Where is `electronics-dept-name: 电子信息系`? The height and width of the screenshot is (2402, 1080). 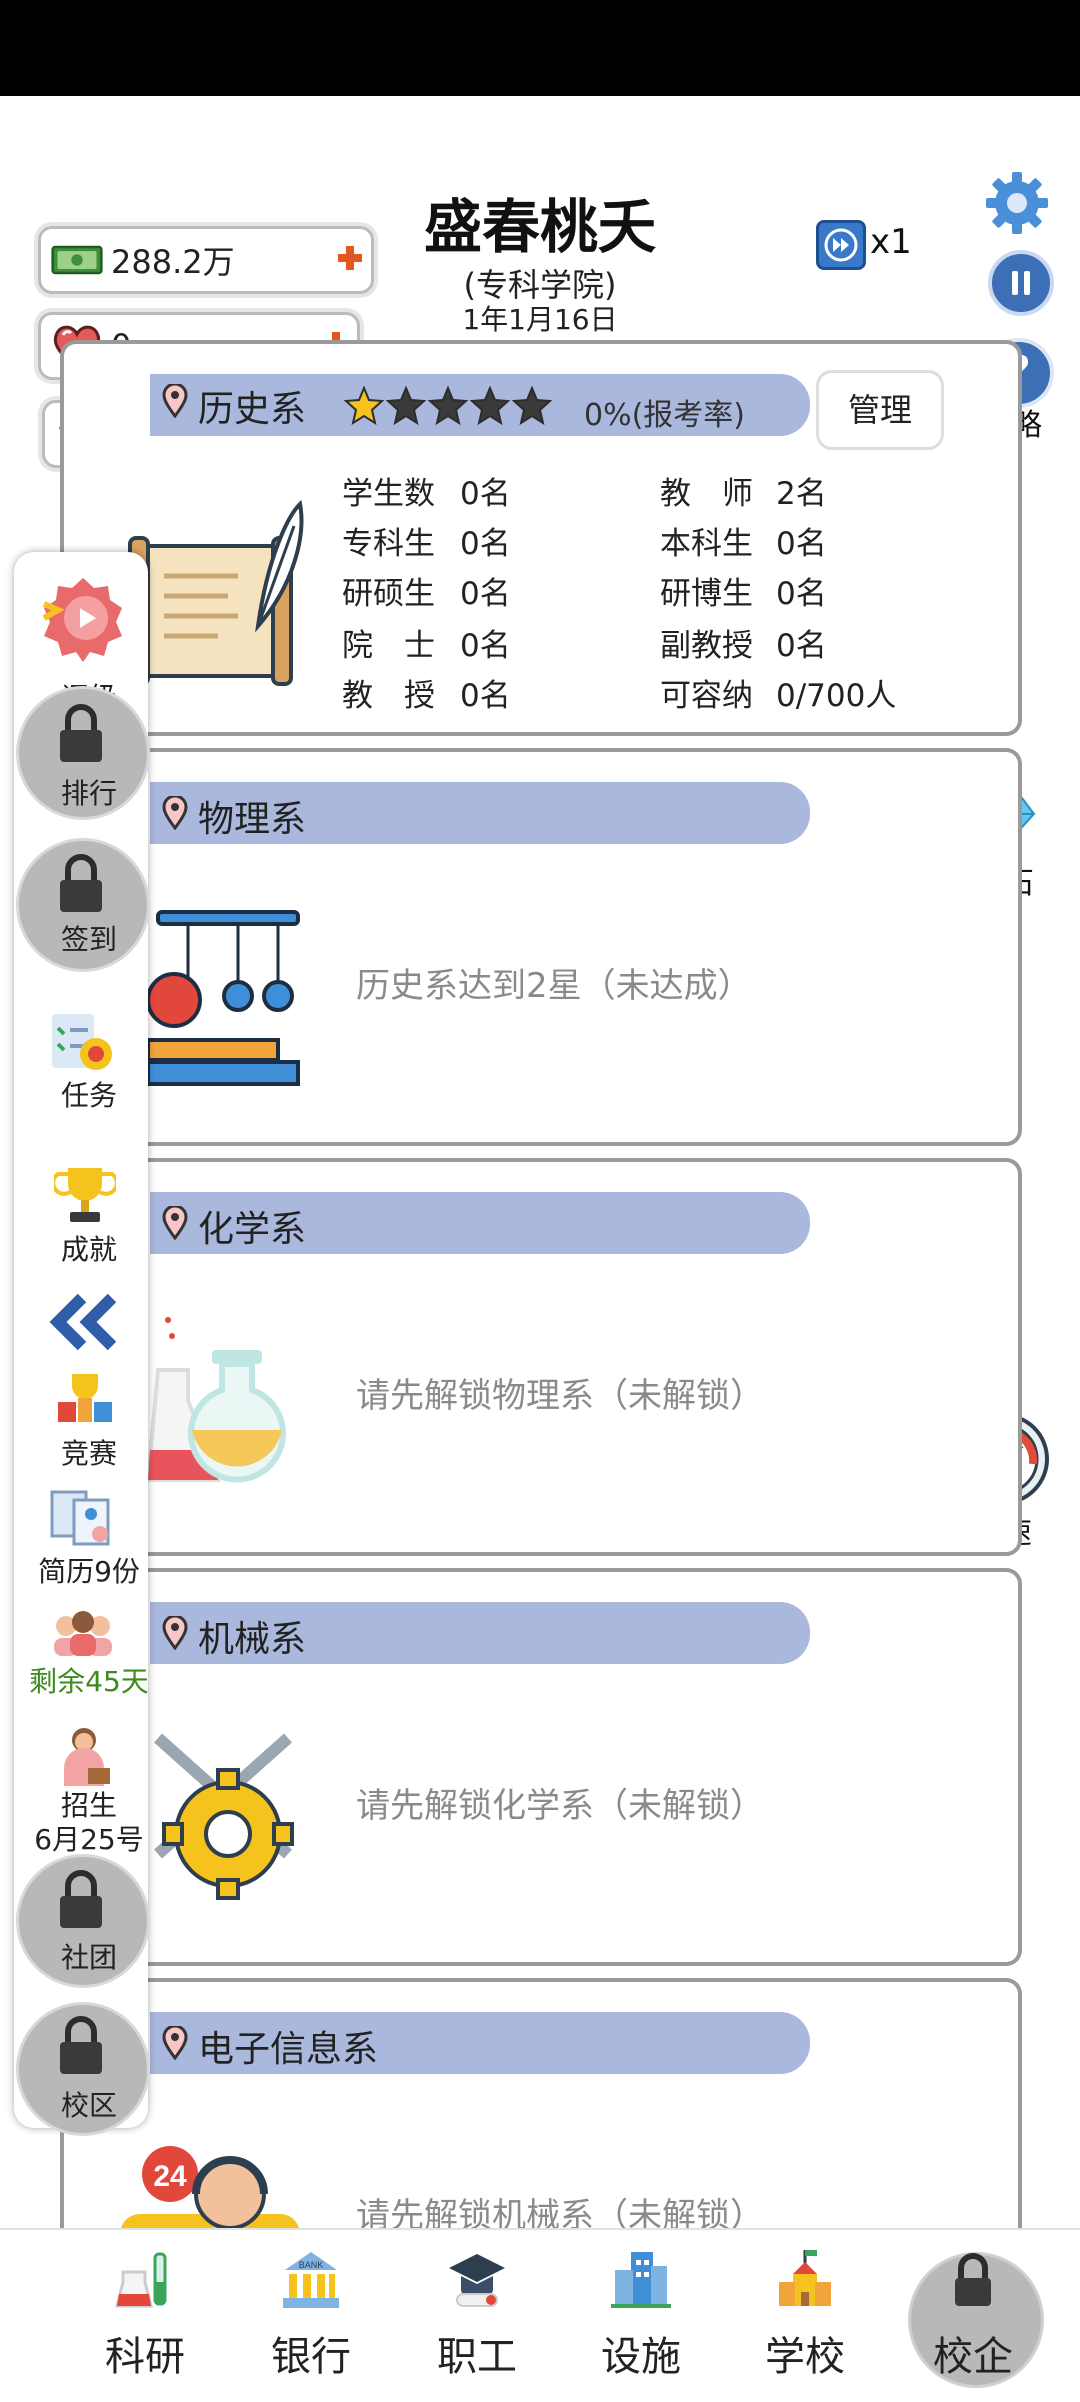
electronics-dept-name: 电子信息系 is located at coordinates (288, 2049).